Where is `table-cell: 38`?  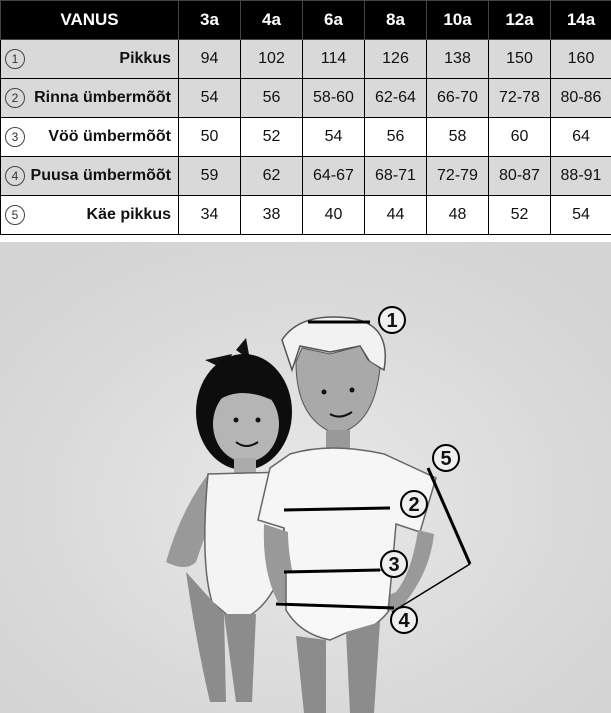 table-cell: 38 is located at coordinates (271, 215).